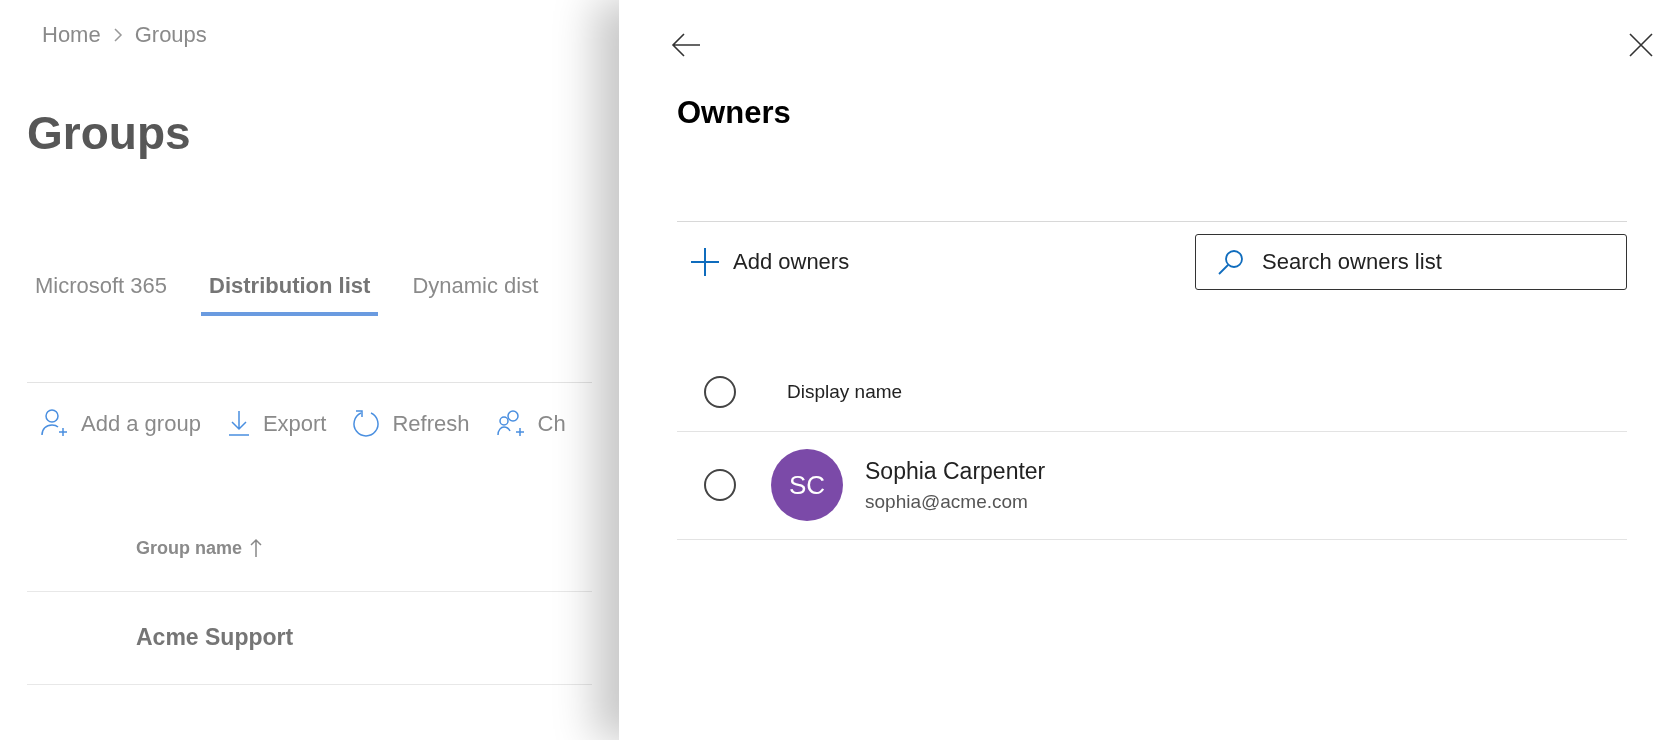 Image resolution: width=1666 pixels, height=740 pixels. I want to click on avatar: SC, so click(807, 485).